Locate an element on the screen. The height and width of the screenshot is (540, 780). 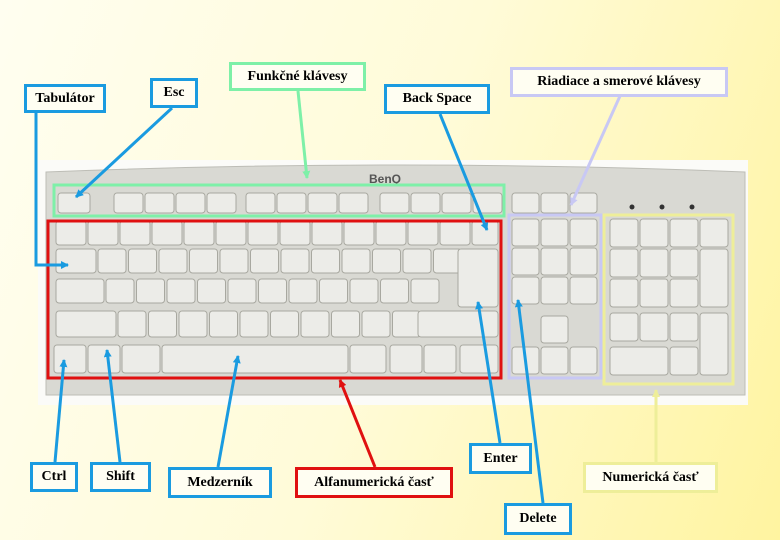
label-function-keys: Funkčné klávesy is located at coordinates (297, 76).